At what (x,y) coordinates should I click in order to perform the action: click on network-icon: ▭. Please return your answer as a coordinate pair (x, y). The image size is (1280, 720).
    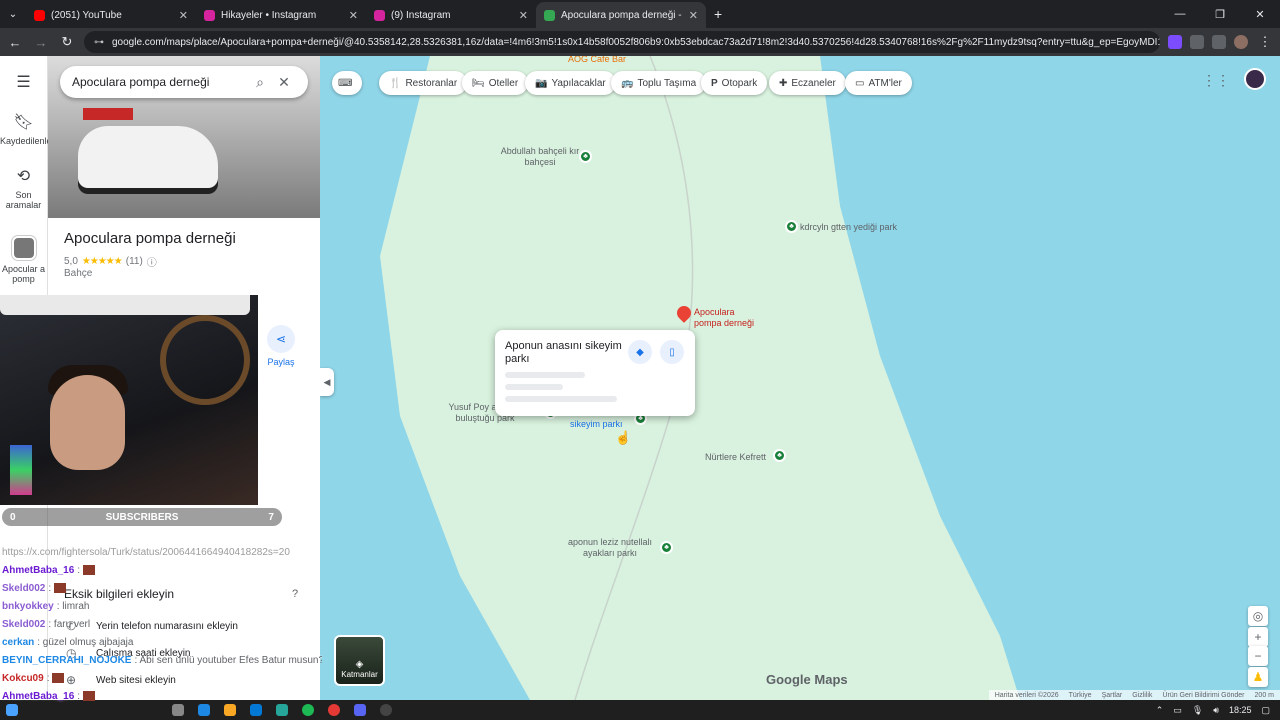
    Looking at the image, I should click on (1177, 710).